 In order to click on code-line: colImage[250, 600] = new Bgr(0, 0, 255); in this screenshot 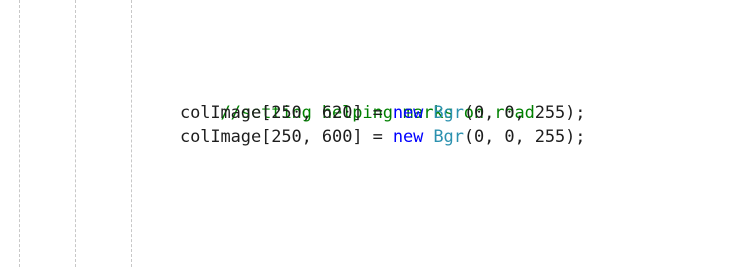, I will do `click(383, 137)`.